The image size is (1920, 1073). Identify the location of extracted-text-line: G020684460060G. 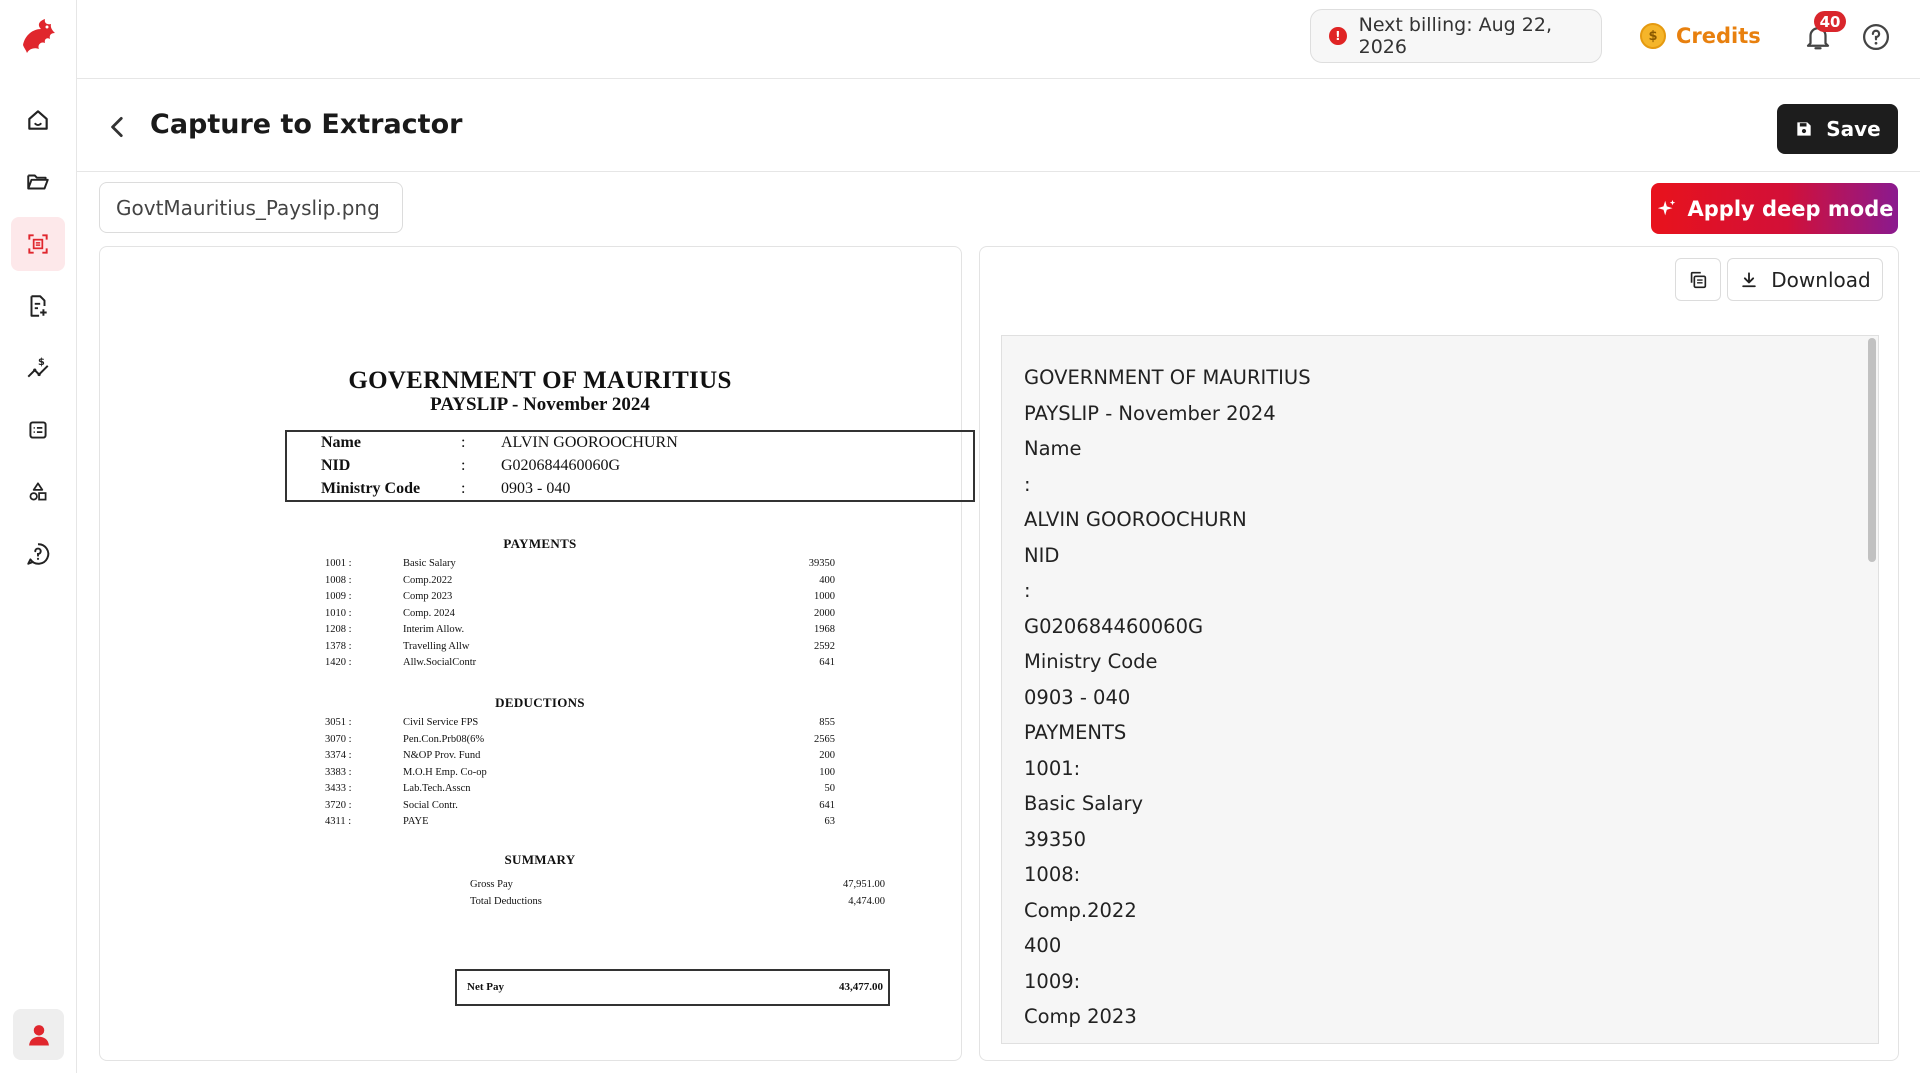
(1114, 626).